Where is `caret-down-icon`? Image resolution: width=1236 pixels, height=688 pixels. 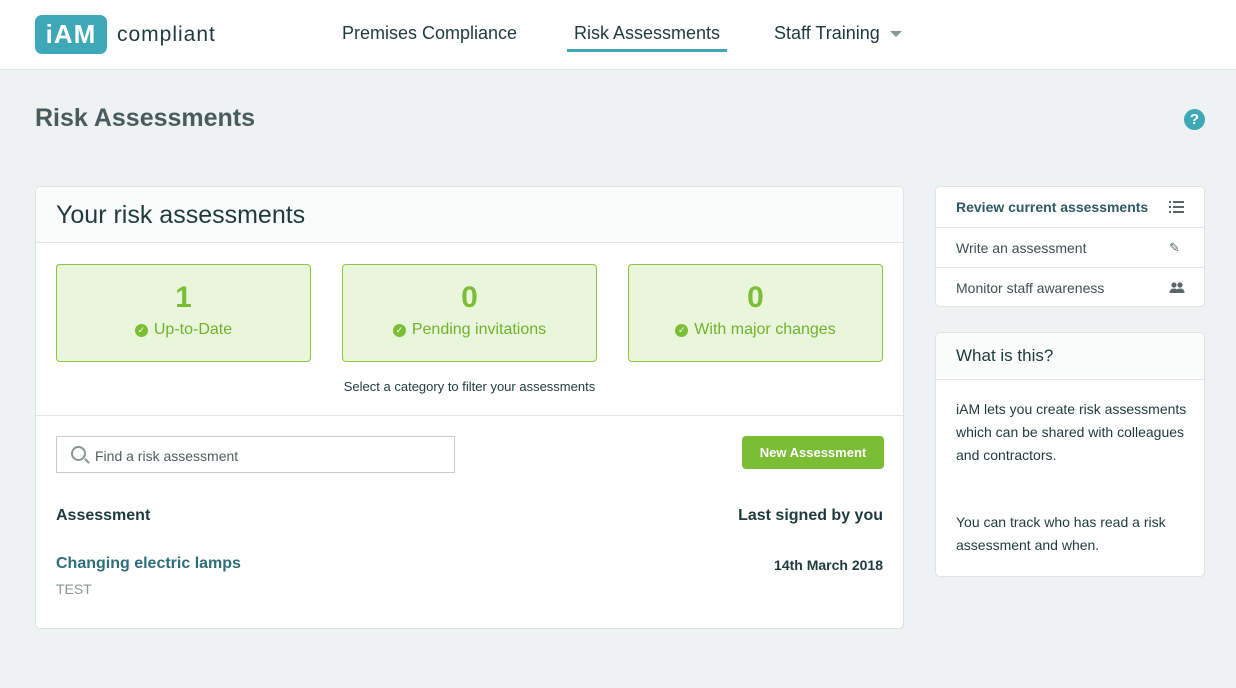
caret-down-icon is located at coordinates (895, 34).